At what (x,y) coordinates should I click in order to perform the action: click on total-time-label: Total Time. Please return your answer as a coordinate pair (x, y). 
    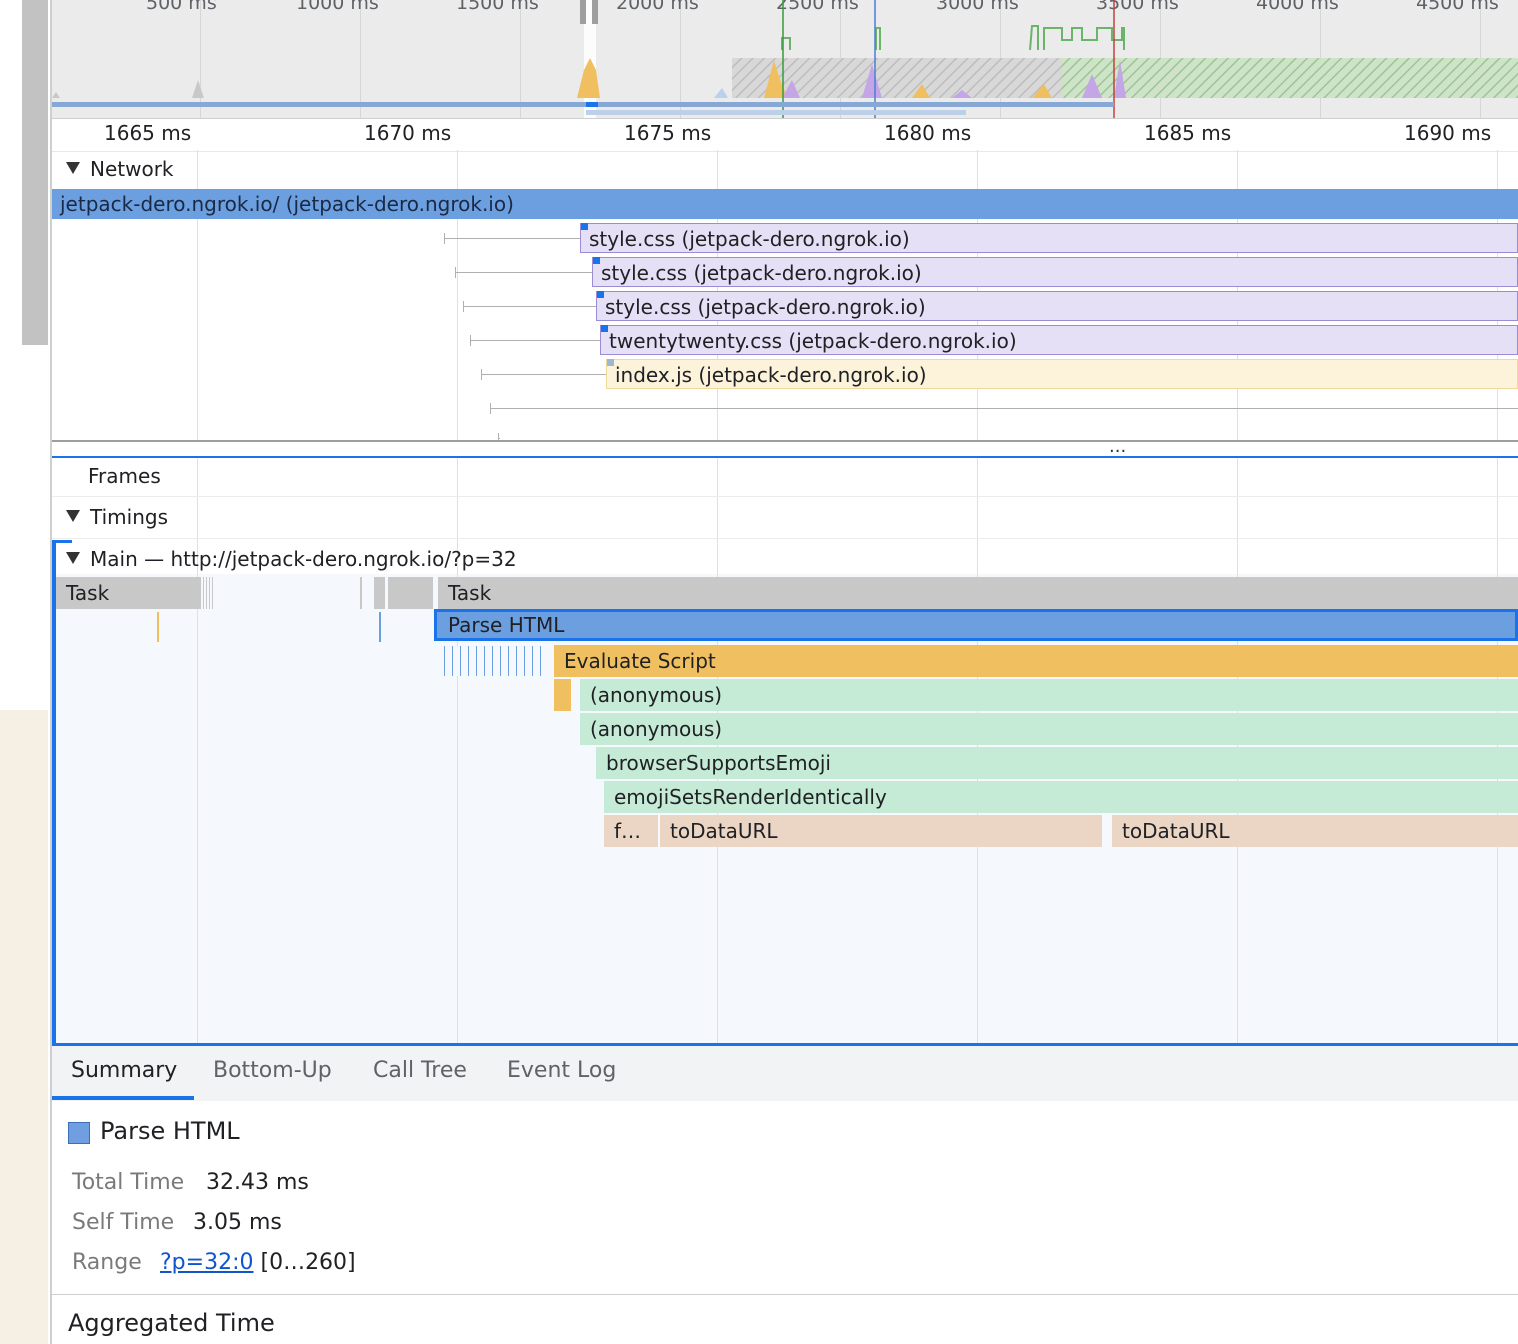
    Looking at the image, I should click on (128, 1182).